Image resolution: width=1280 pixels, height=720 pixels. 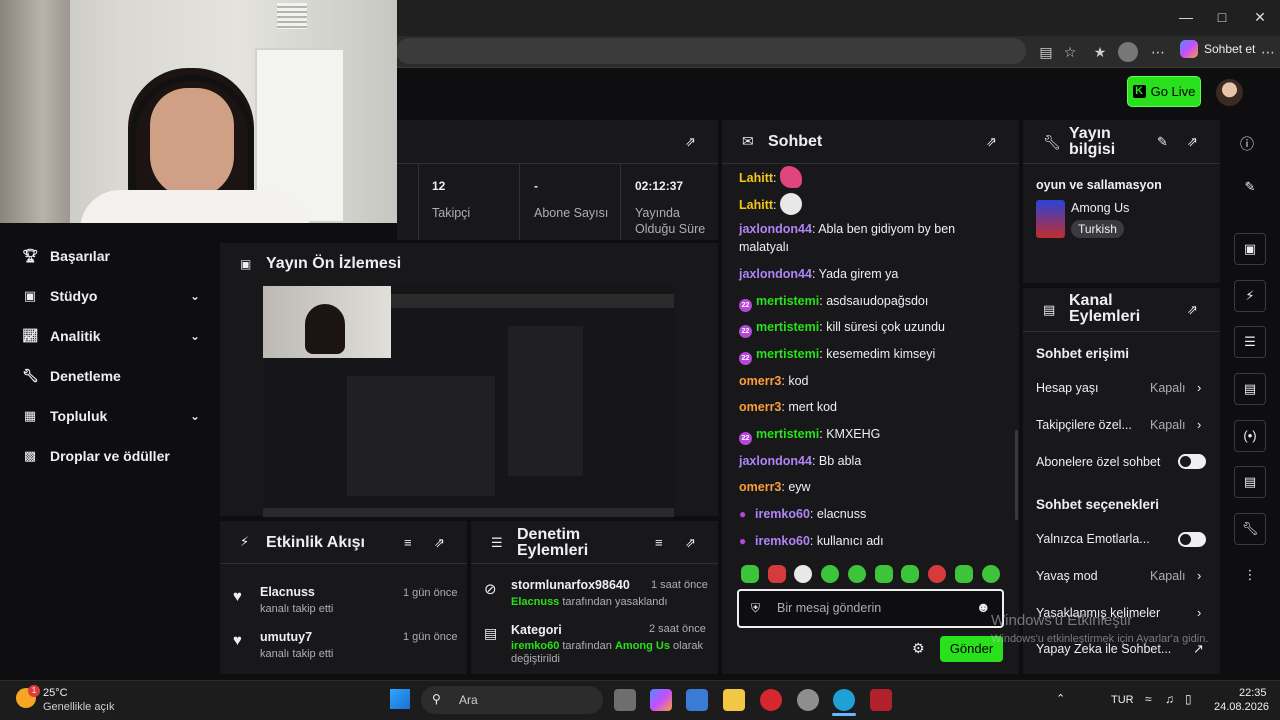 I want to click on more-icon: ⋯, so click(x=1158, y=52).